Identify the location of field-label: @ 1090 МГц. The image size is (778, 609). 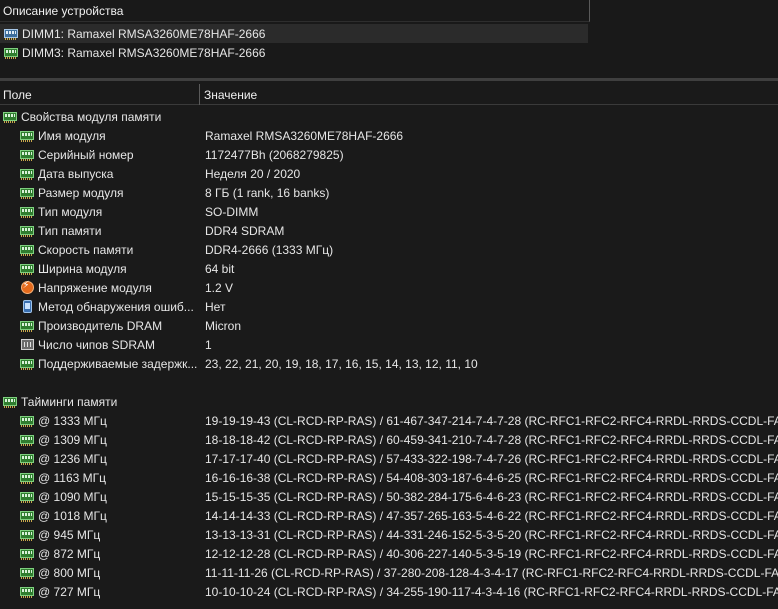
(72, 497).